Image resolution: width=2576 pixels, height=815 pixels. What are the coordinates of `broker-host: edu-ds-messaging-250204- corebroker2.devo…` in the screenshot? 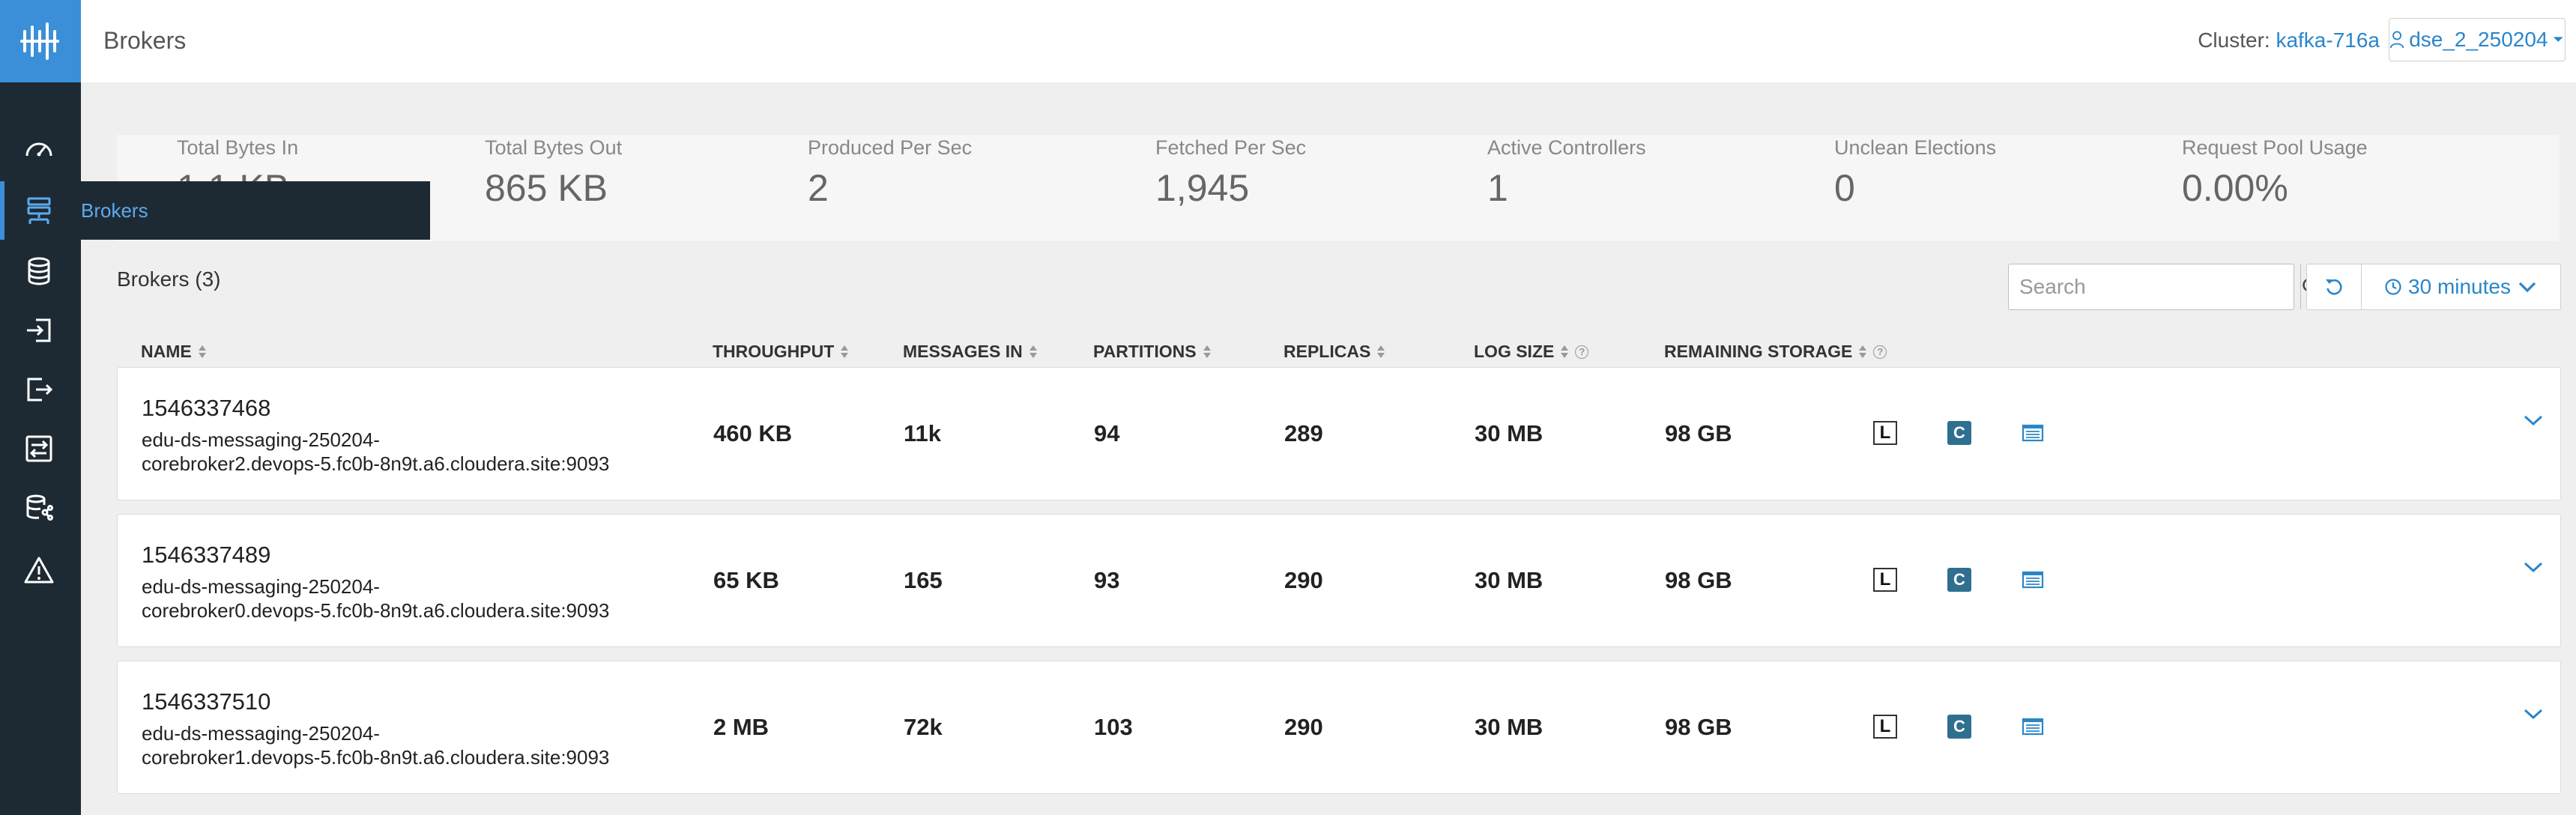 It's located at (376, 451).